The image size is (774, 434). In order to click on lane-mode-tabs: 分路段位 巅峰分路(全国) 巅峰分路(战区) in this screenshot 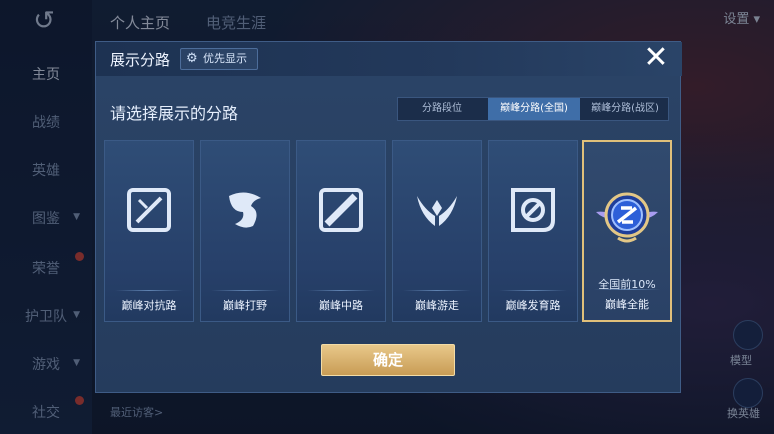, I will do `click(533, 109)`.